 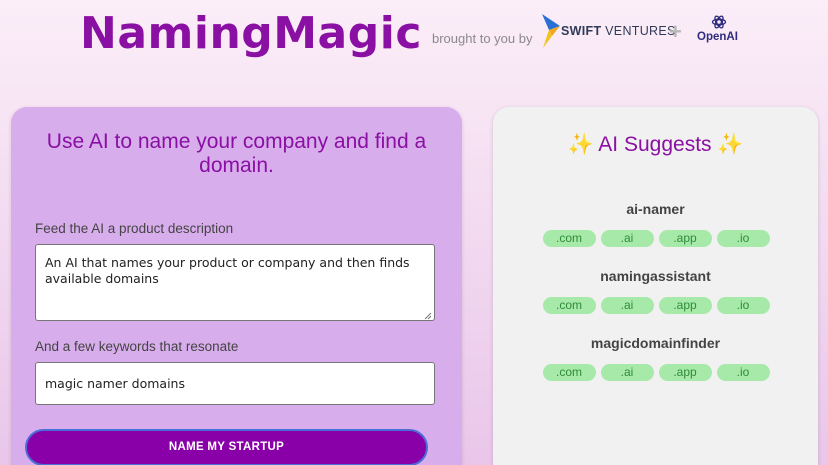 What do you see at coordinates (717, 37) in the screenshot?
I see `openai-logo-text: OpenAI` at bounding box center [717, 37].